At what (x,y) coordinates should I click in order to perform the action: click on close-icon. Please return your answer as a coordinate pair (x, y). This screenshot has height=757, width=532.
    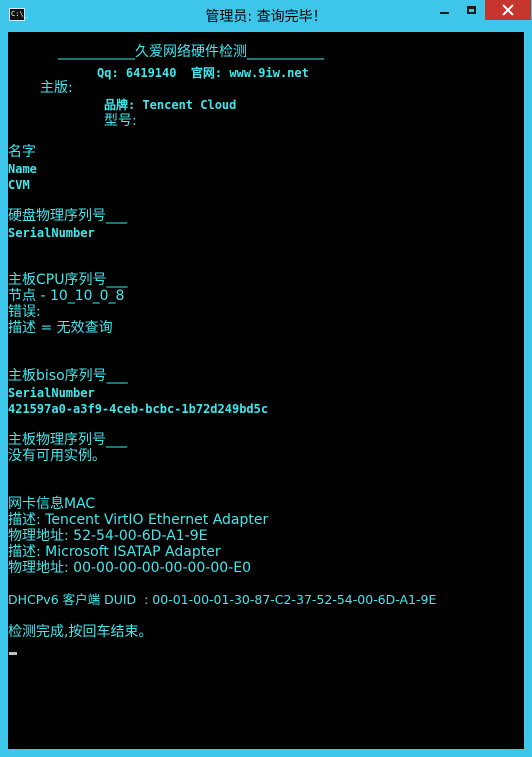
    Looking at the image, I should click on (508, 10).